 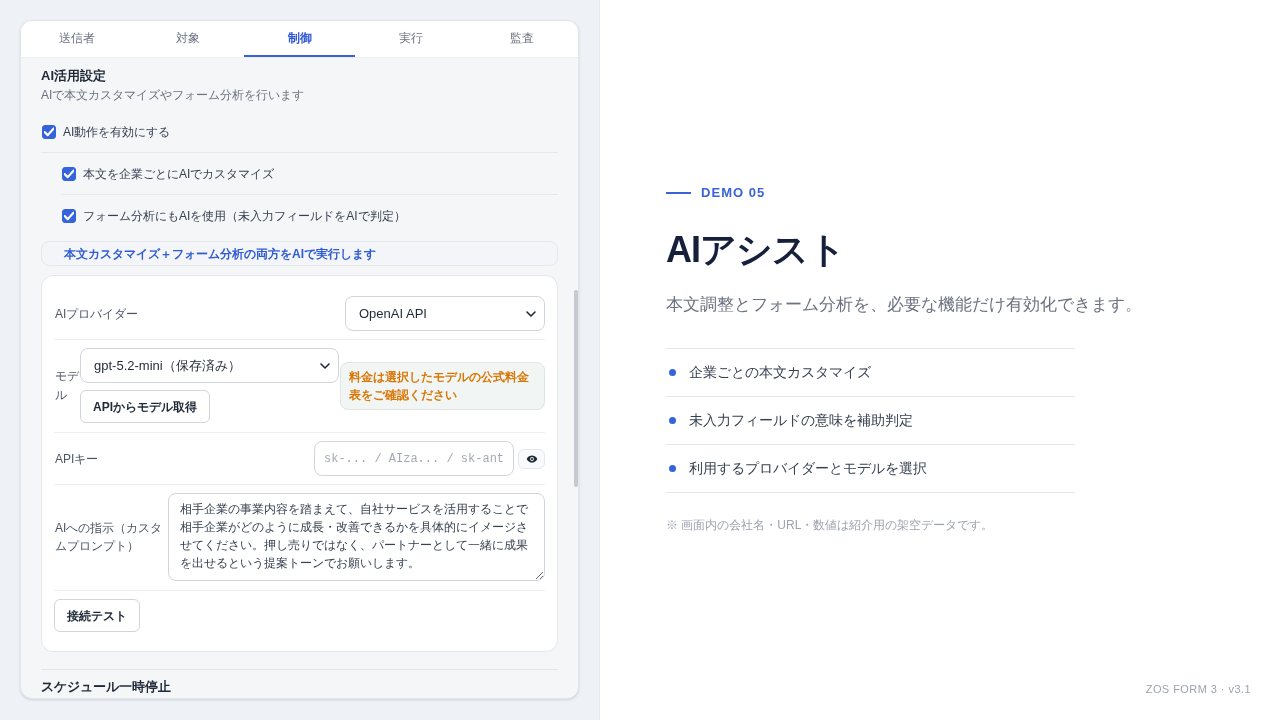 I want to click on section-title: AI活用設定, so click(x=73, y=75).